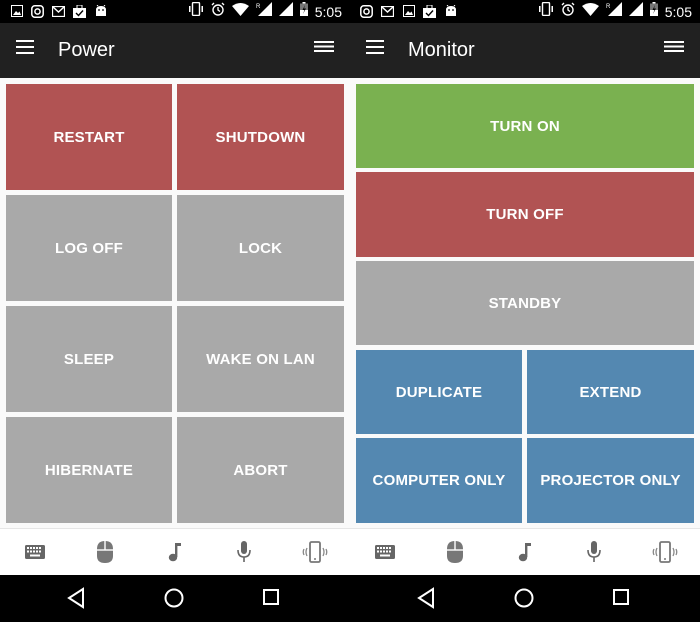  What do you see at coordinates (260, 137) in the screenshot?
I see `shutdown-button: SHUTDOWN` at bounding box center [260, 137].